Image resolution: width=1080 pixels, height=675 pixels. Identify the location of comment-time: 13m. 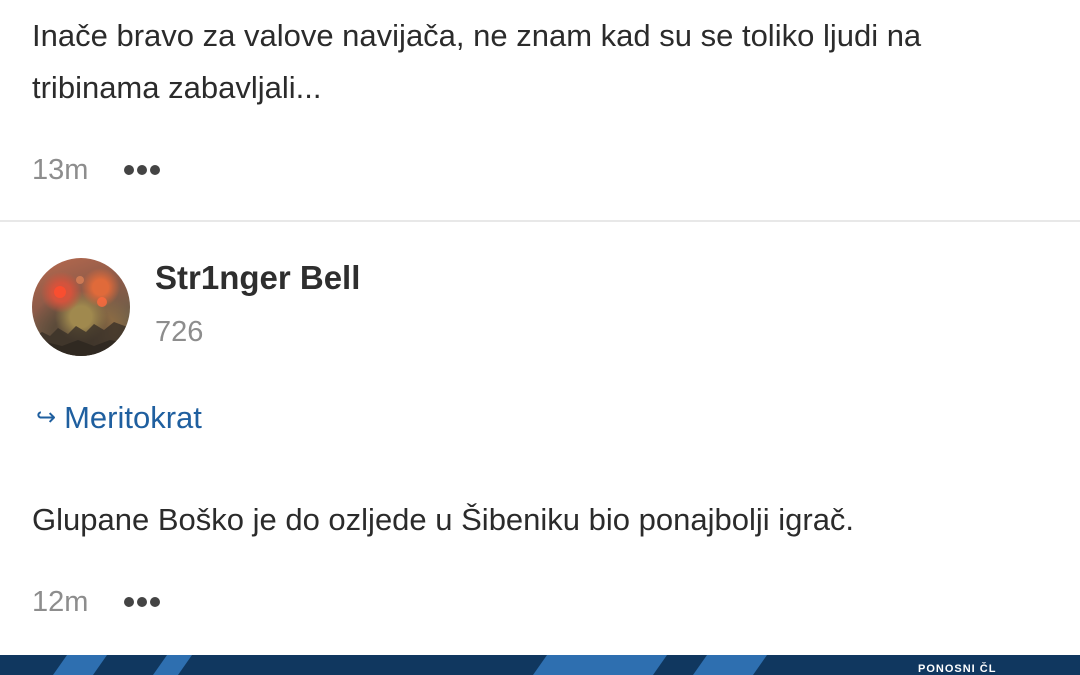
(60, 170).